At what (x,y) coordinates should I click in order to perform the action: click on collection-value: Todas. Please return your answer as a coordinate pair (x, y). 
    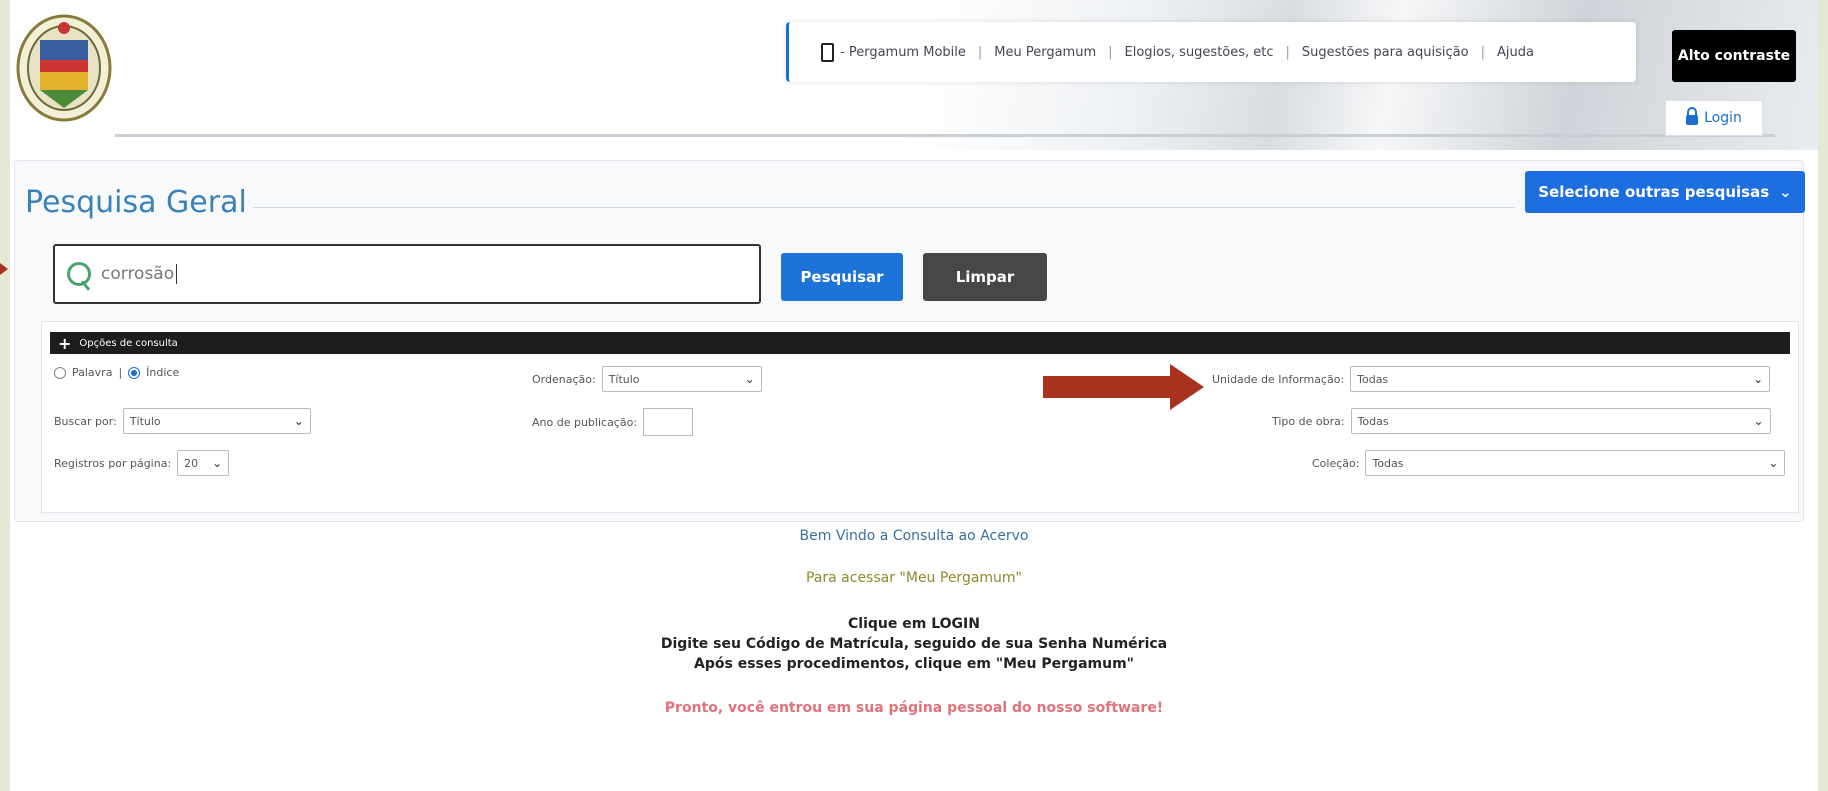
    Looking at the image, I should click on (1388, 463).